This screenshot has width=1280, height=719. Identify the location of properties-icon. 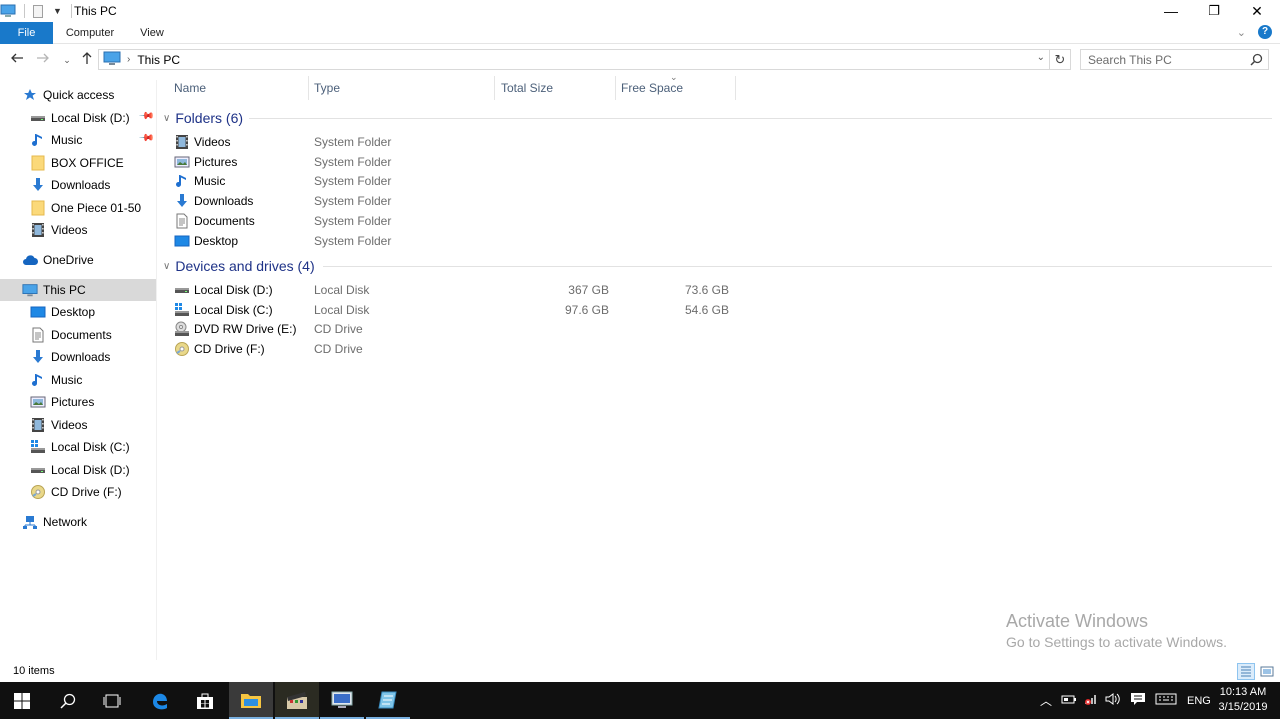
(38, 11).